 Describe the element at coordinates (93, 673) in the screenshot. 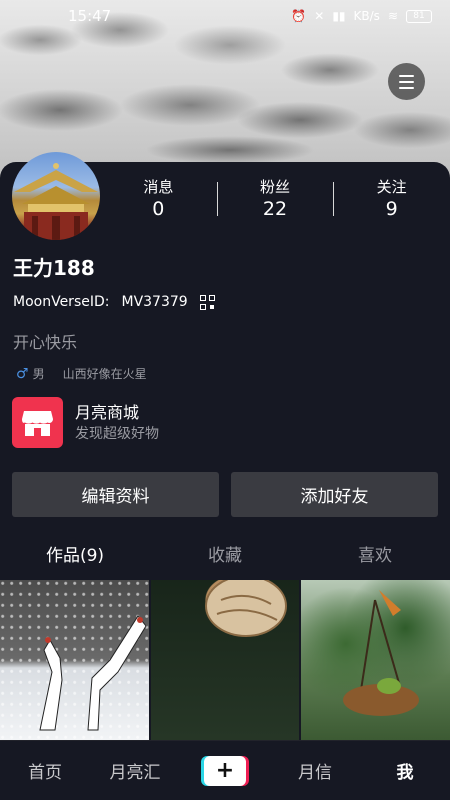

I see `crane-image` at that location.